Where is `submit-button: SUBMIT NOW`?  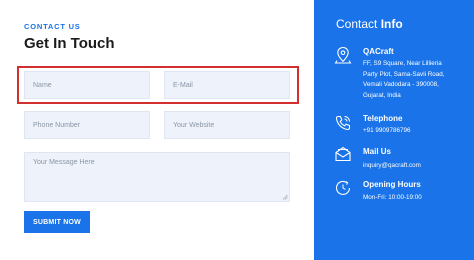 submit-button: SUBMIT NOW is located at coordinates (57, 222).